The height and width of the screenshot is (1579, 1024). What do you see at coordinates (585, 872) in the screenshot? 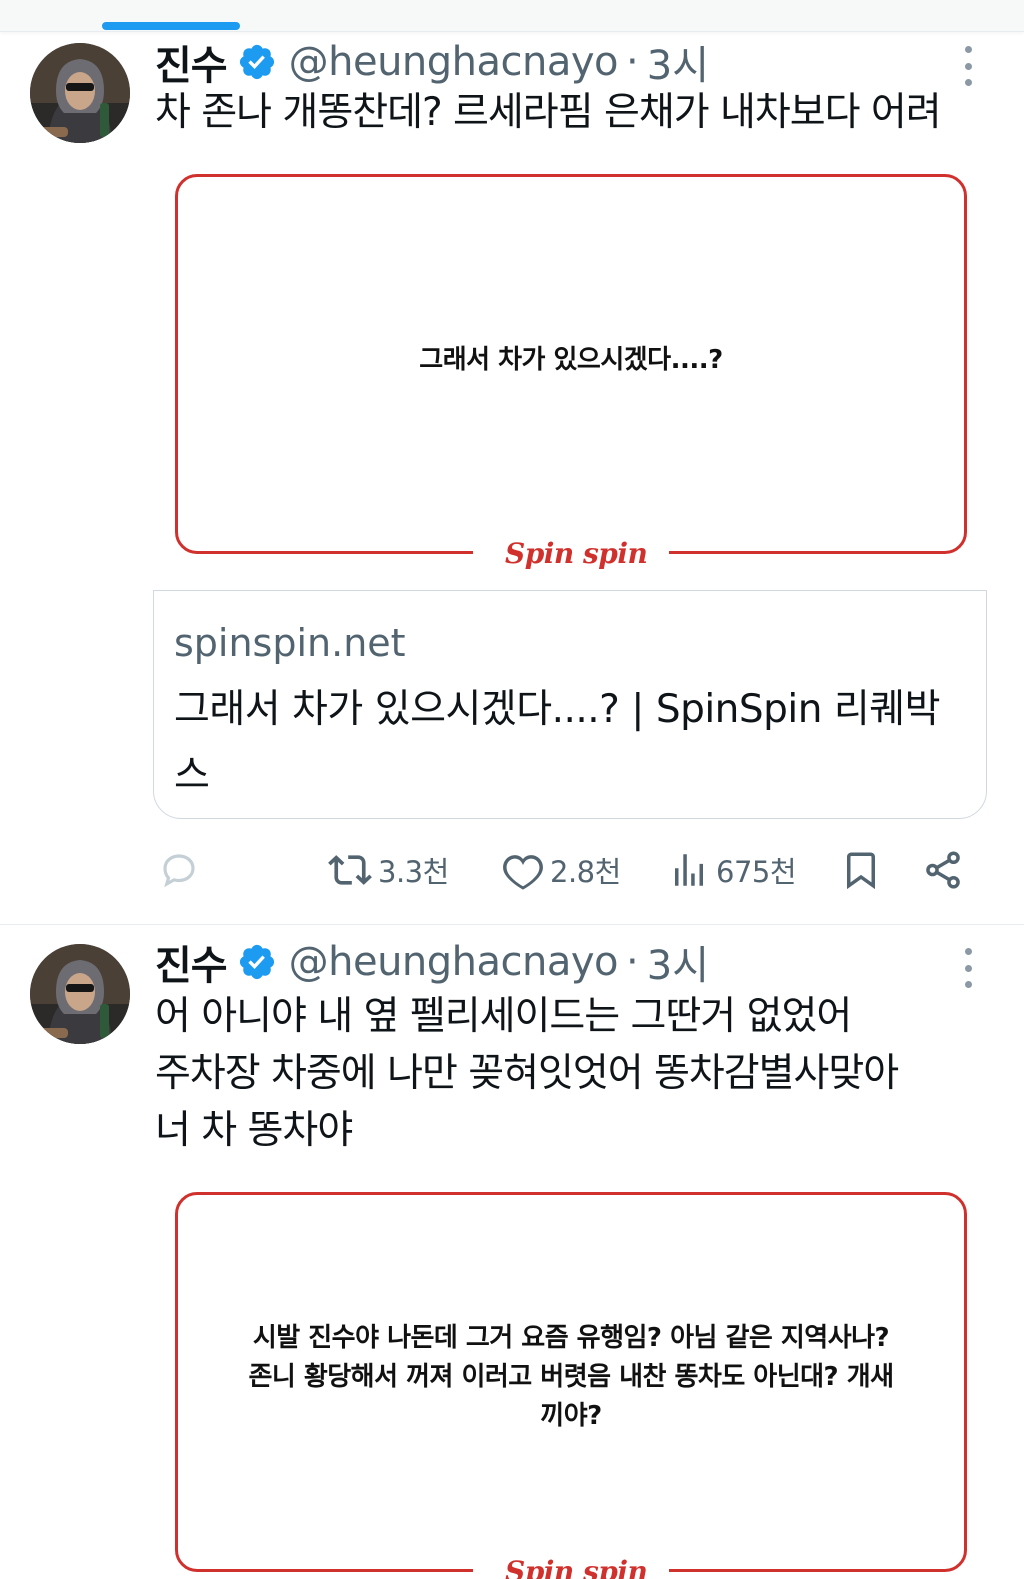
I see `like-count: 2.8천` at bounding box center [585, 872].